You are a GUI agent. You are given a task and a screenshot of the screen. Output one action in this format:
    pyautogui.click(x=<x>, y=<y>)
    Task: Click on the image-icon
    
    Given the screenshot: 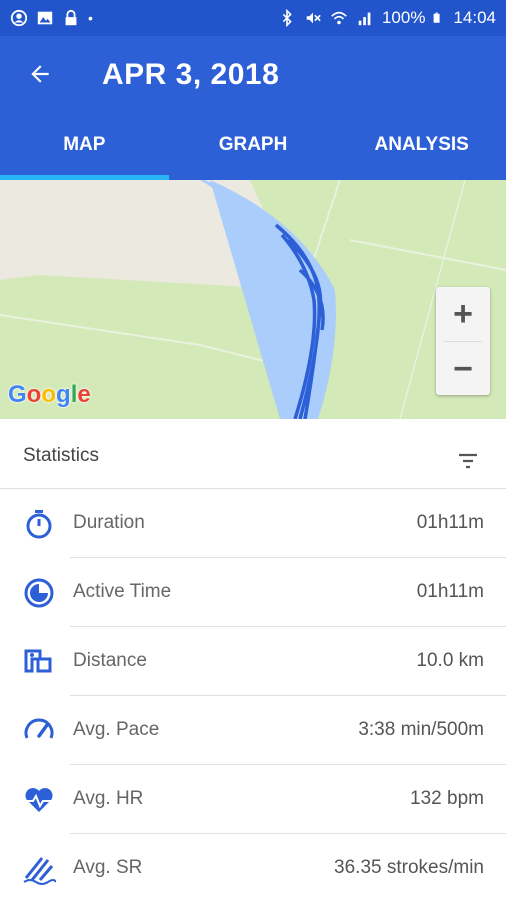 What is the action you would take?
    pyautogui.click(x=45, y=18)
    